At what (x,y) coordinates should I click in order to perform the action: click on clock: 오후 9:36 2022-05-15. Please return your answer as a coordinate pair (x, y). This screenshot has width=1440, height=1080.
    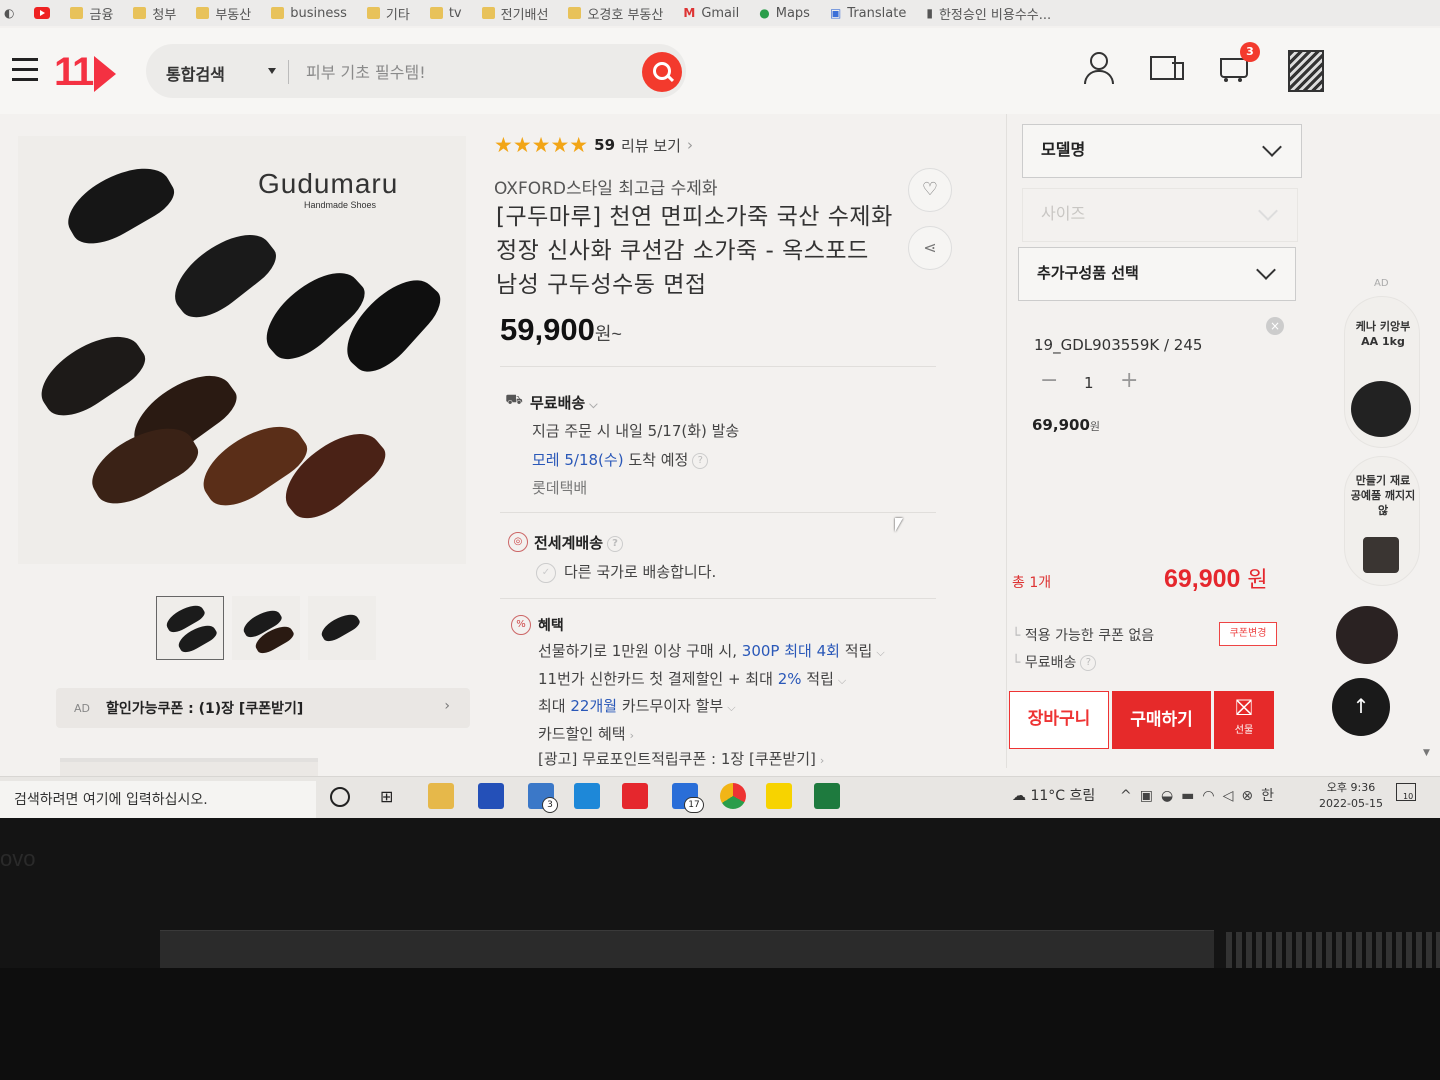
    Looking at the image, I should click on (1351, 794).